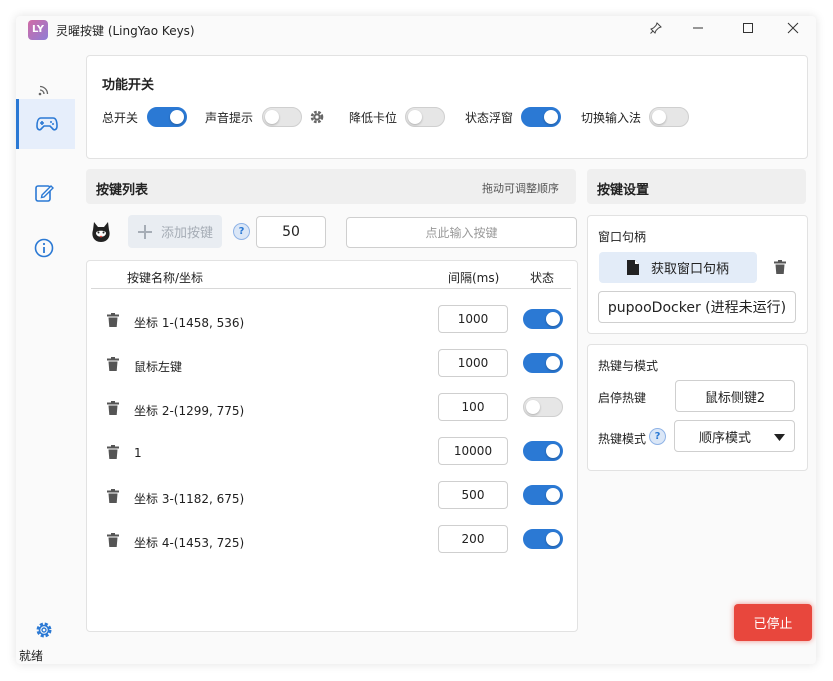 The image size is (833, 681). Describe the element at coordinates (331, 409) in the screenshot. I see `table-row: 坐标 2-(1299, 775) 100` at that location.